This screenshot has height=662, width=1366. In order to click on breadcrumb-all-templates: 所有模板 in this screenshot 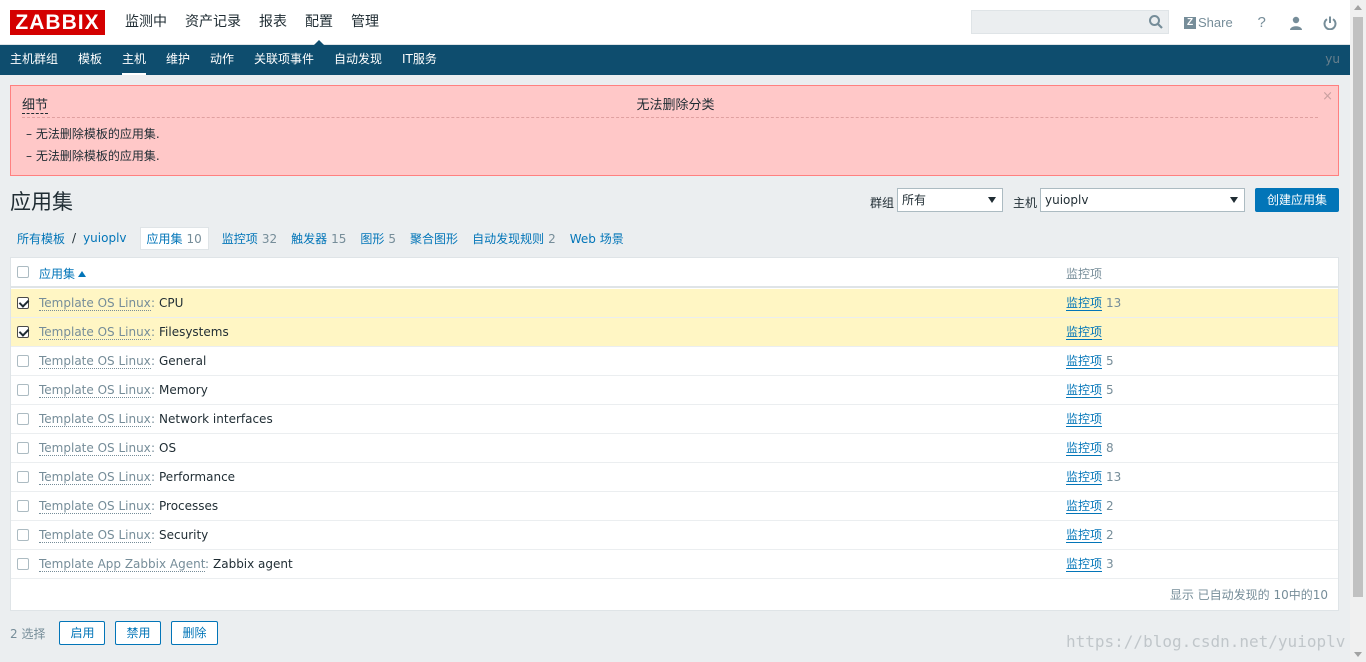, I will do `click(41, 238)`.